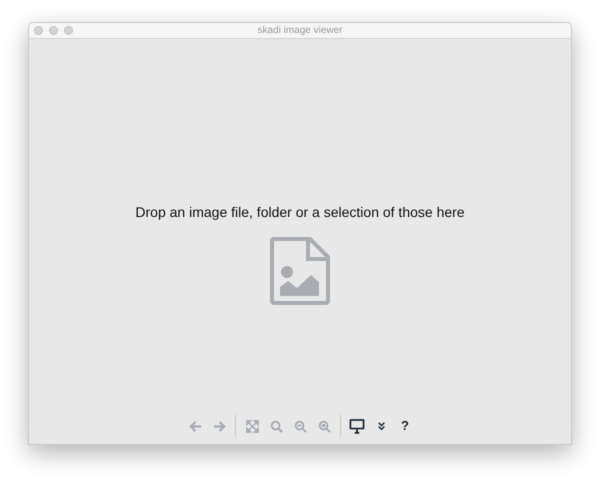 The width and height of the screenshot is (600, 479). Describe the element at coordinates (195, 426) in the screenshot. I see `back-arrow-icon` at that location.